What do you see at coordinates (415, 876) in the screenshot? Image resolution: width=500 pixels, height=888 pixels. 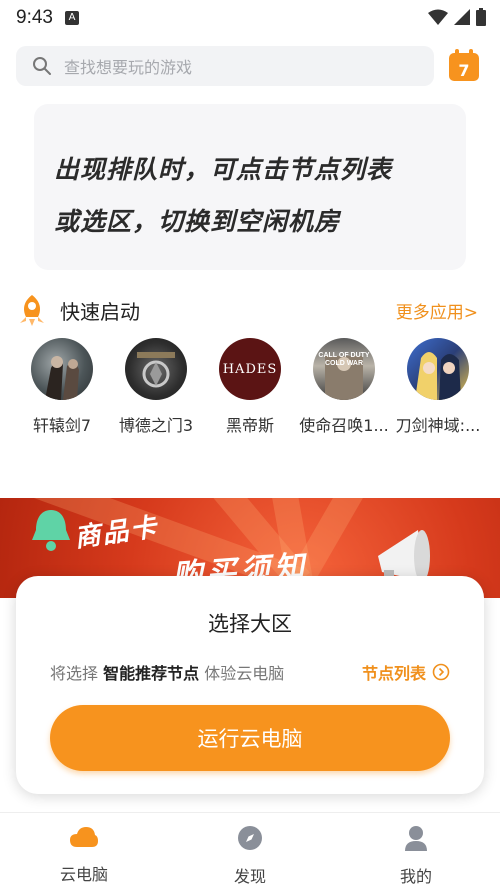 I see `tab-label: 我的` at bounding box center [415, 876].